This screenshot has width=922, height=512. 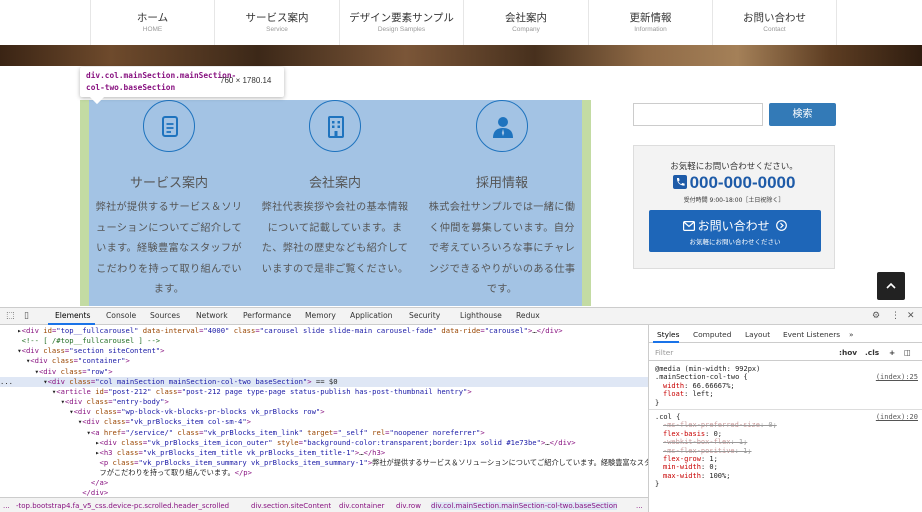 What do you see at coordinates (897, 417) in the screenshot?
I see `css-source-link: (index):20` at bounding box center [897, 417].